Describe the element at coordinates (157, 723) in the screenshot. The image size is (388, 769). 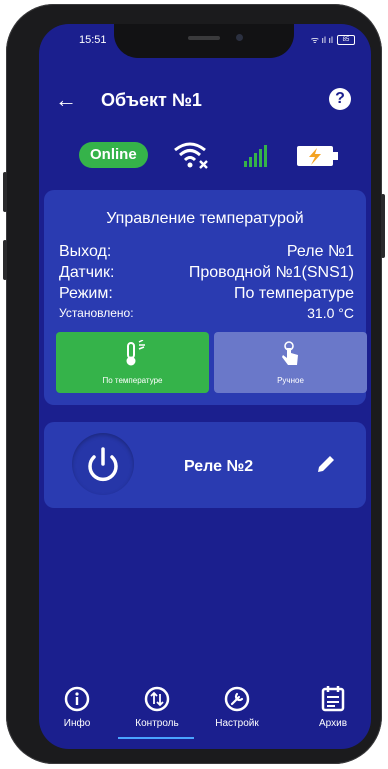
I see `nav-label-control: Контроль` at that location.